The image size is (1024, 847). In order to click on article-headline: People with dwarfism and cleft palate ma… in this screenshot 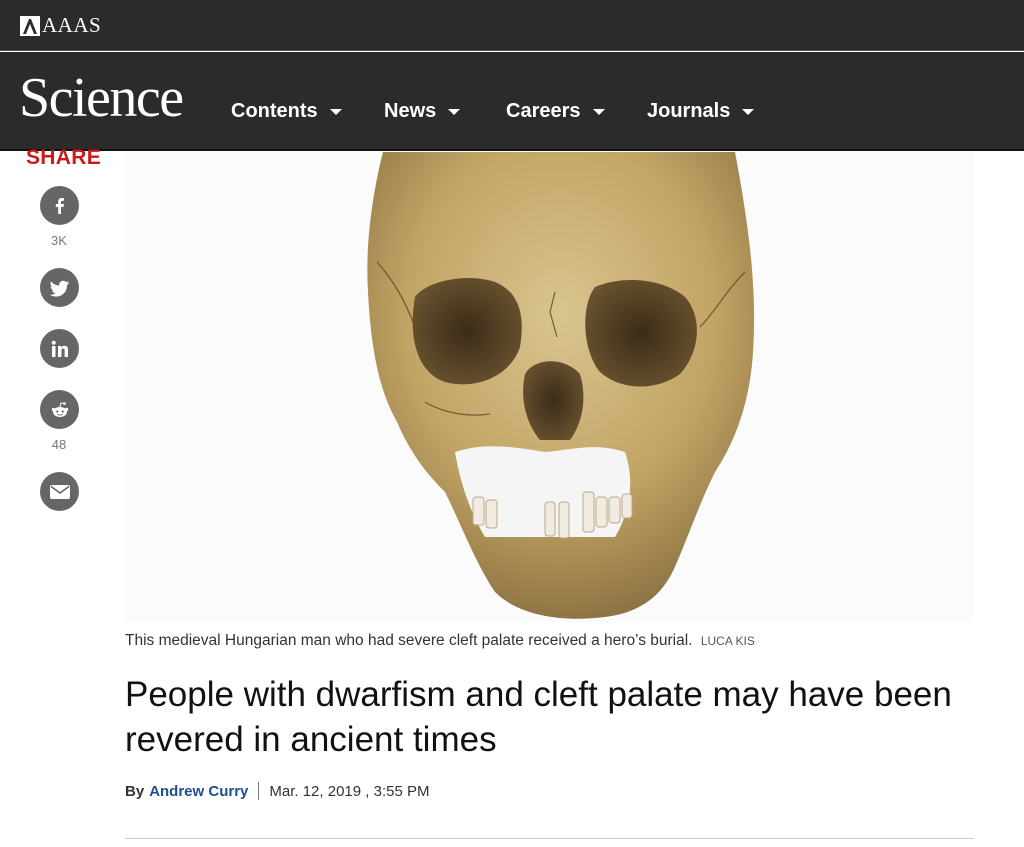, I will do `click(538, 717)`.